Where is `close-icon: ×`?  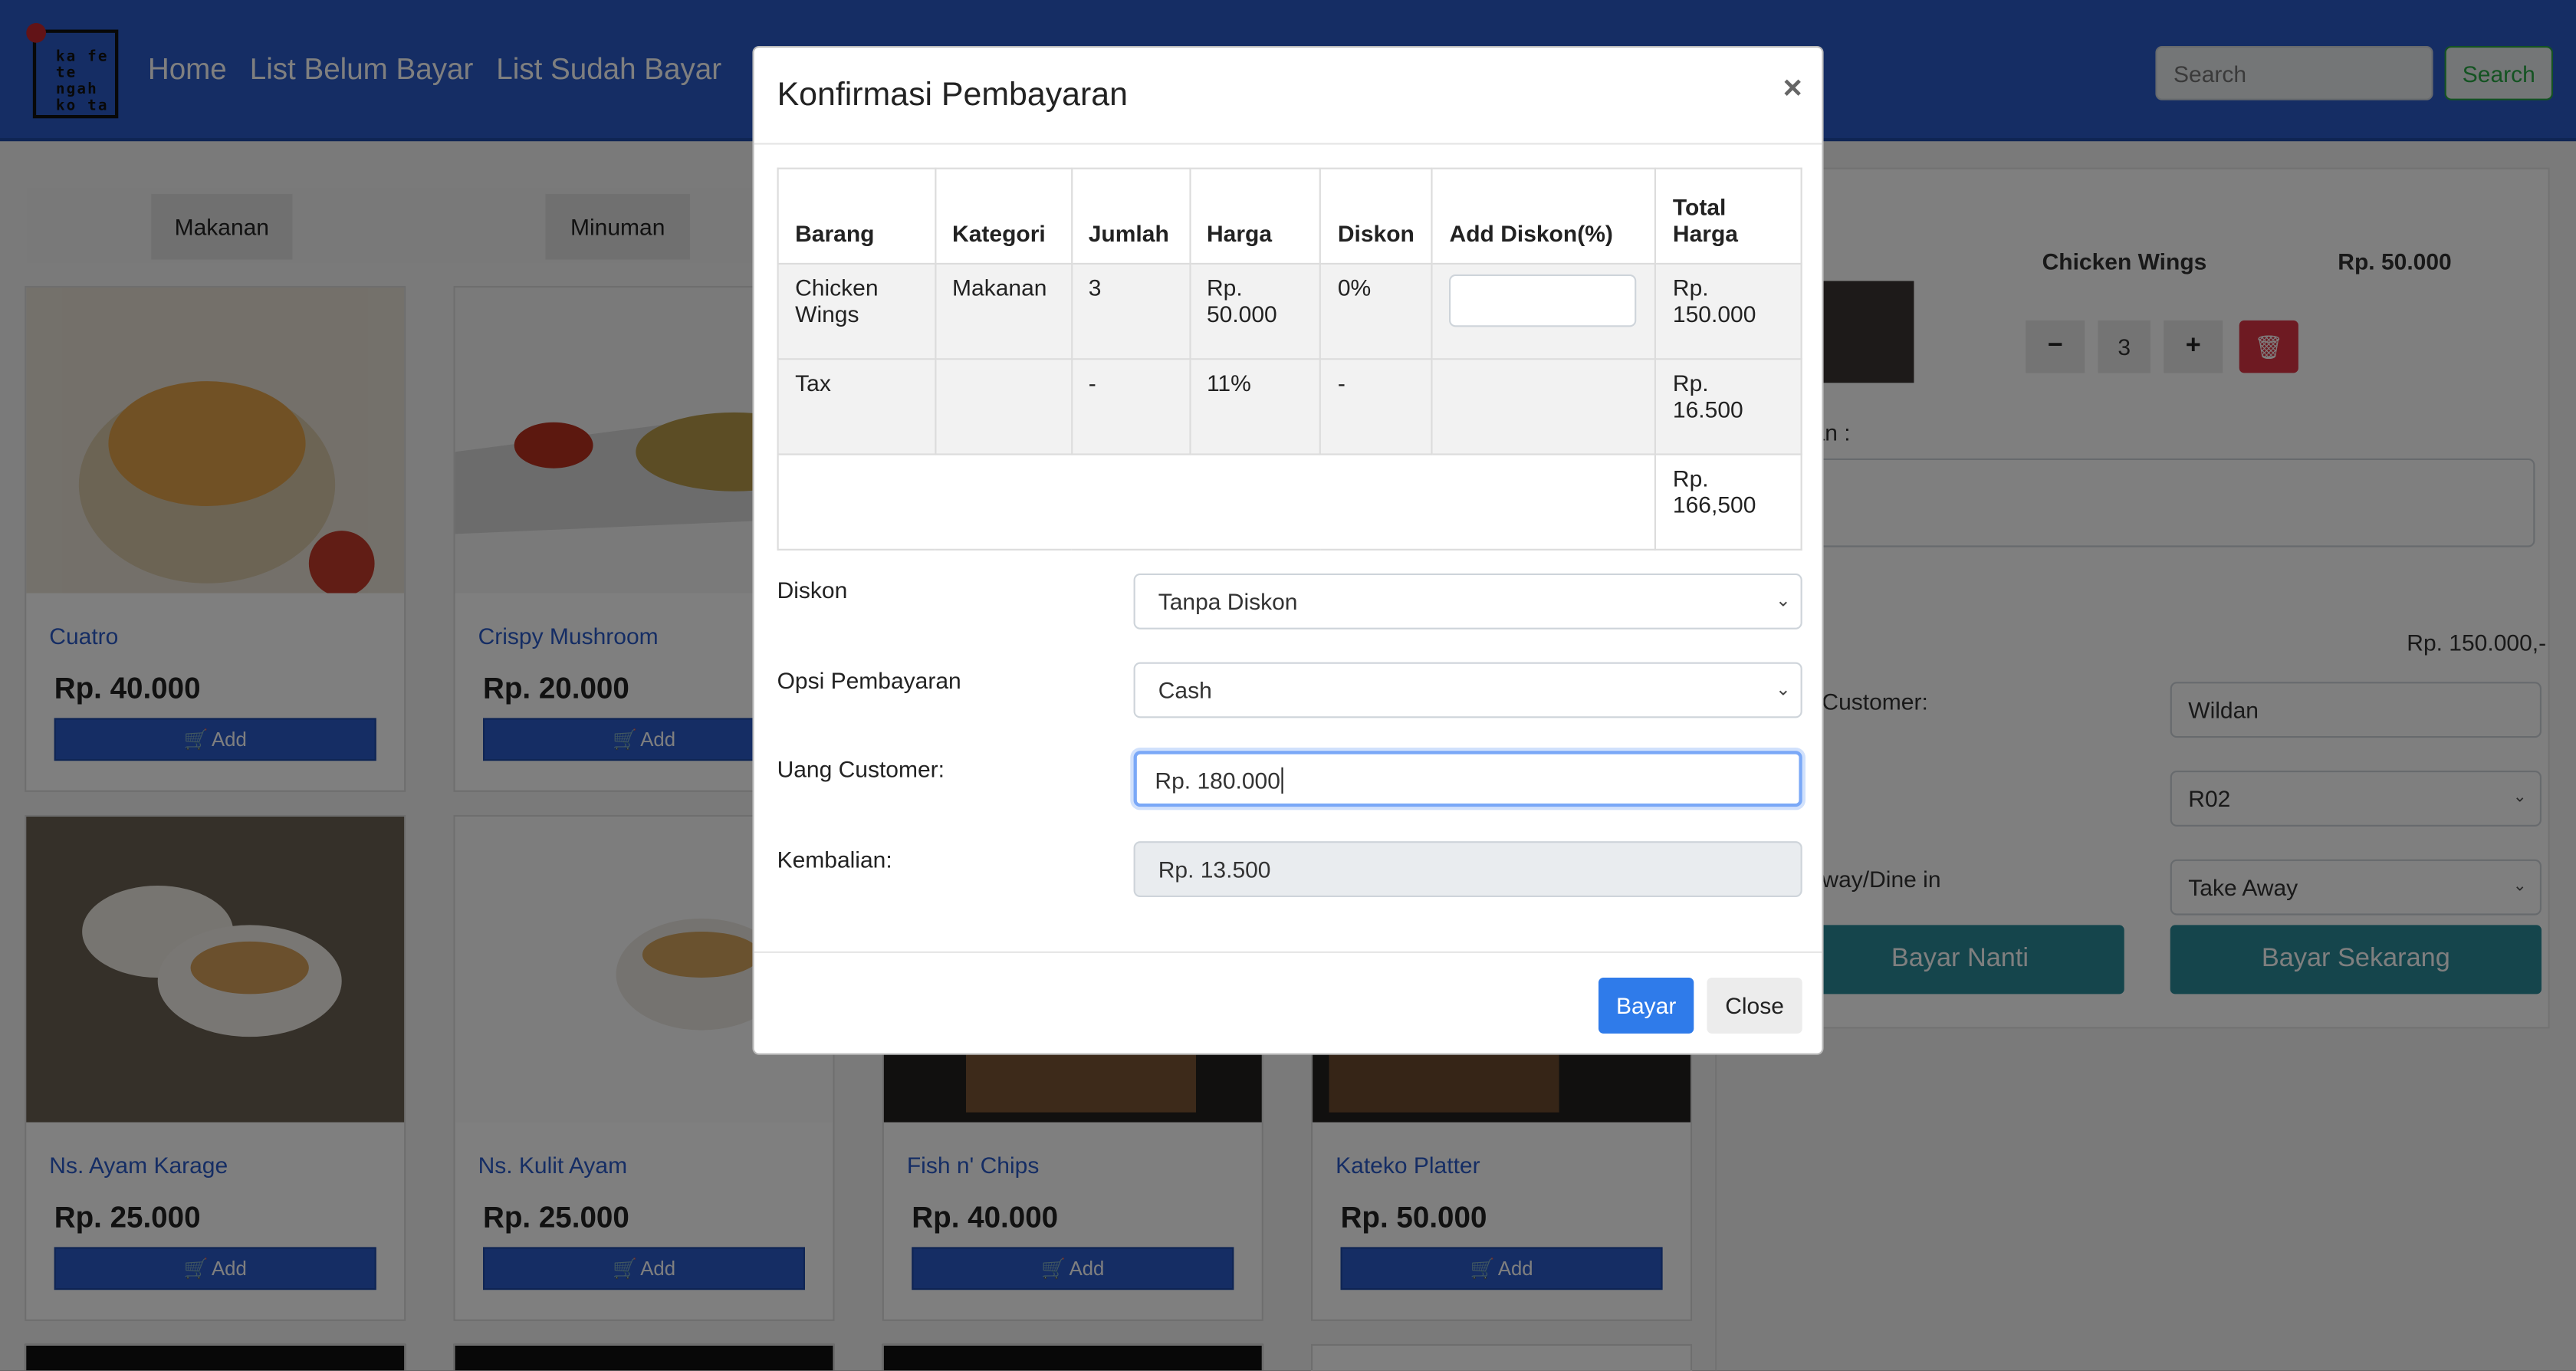 close-icon: × is located at coordinates (1792, 90).